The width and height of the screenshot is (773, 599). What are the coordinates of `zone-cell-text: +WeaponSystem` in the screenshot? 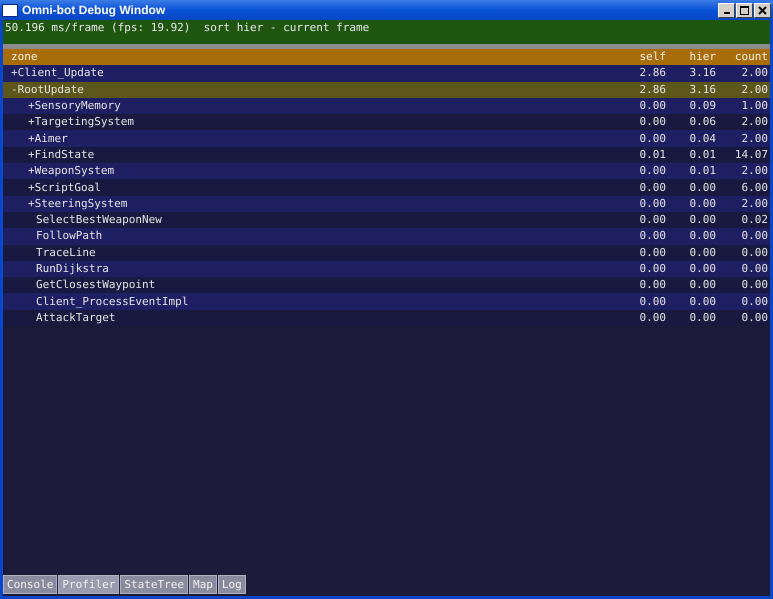 It's located at (71, 171).